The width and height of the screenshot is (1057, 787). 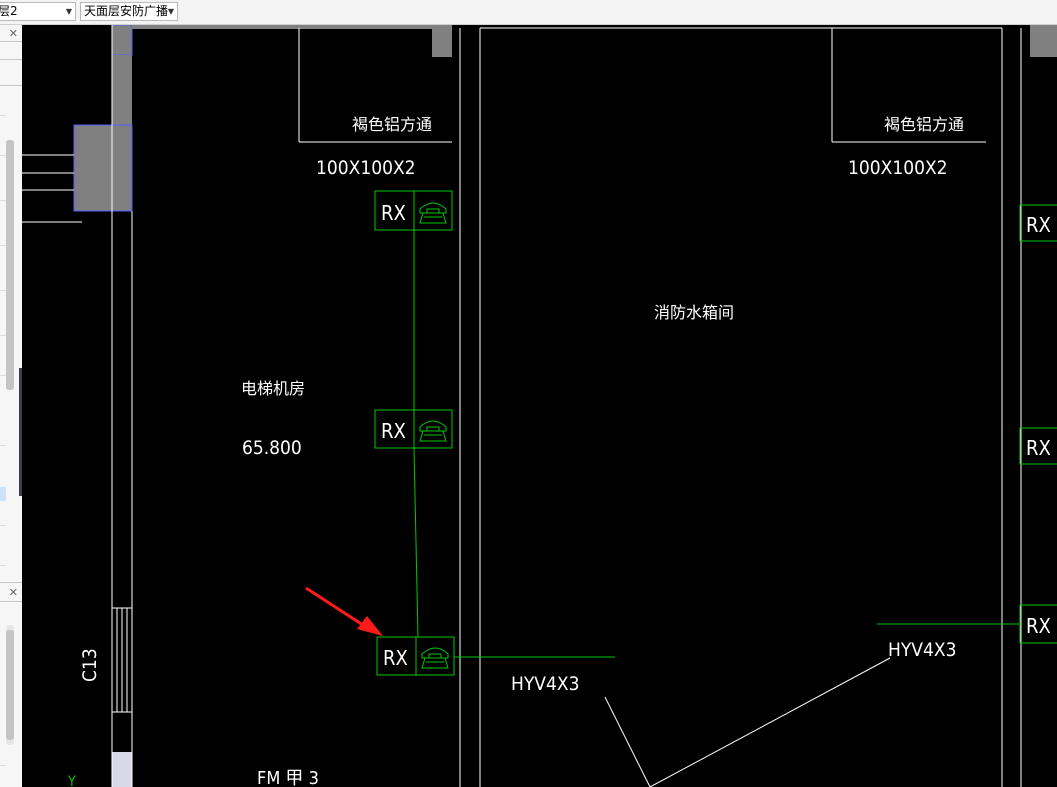 I want to click on view-combo: 天面层安防广播 ▼, so click(x=129, y=11).